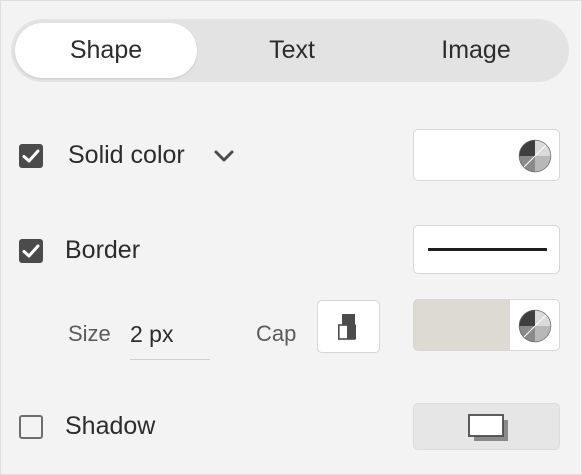 The width and height of the screenshot is (582, 475). I want to click on shadow-label: Shadow, so click(110, 426).